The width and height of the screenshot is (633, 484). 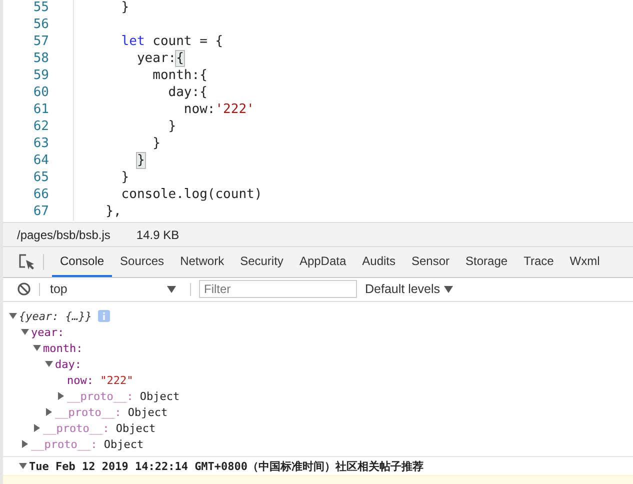 What do you see at coordinates (38, 161) in the screenshot?
I see `line-number: 64` at bounding box center [38, 161].